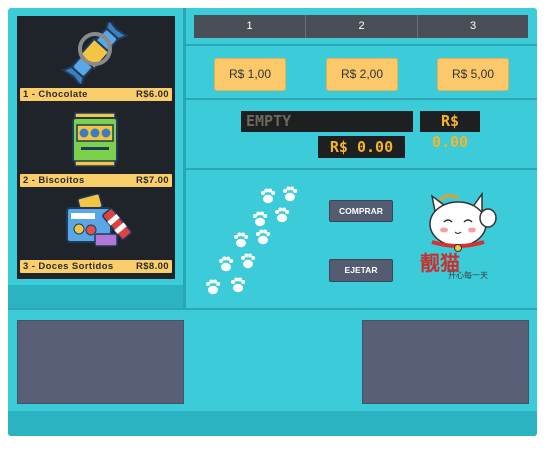 Image resolution: width=549 pixels, height=454 pixels. I want to click on product-slot-3: 3 - Doces Sortidos R$8.00, so click(96, 231).